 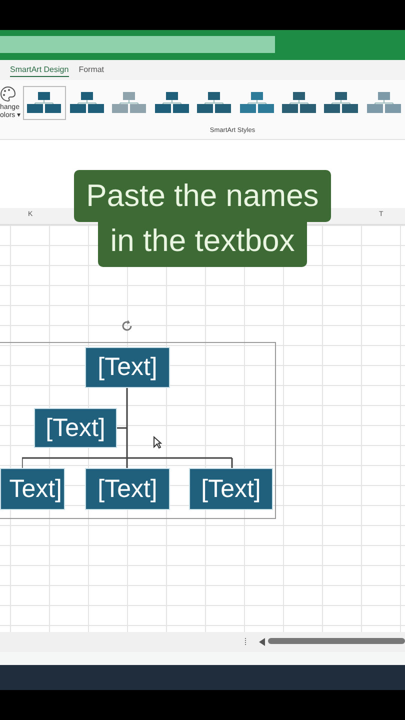 What do you see at coordinates (157, 442) in the screenshot?
I see `mouse-pointer-icon` at bounding box center [157, 442].